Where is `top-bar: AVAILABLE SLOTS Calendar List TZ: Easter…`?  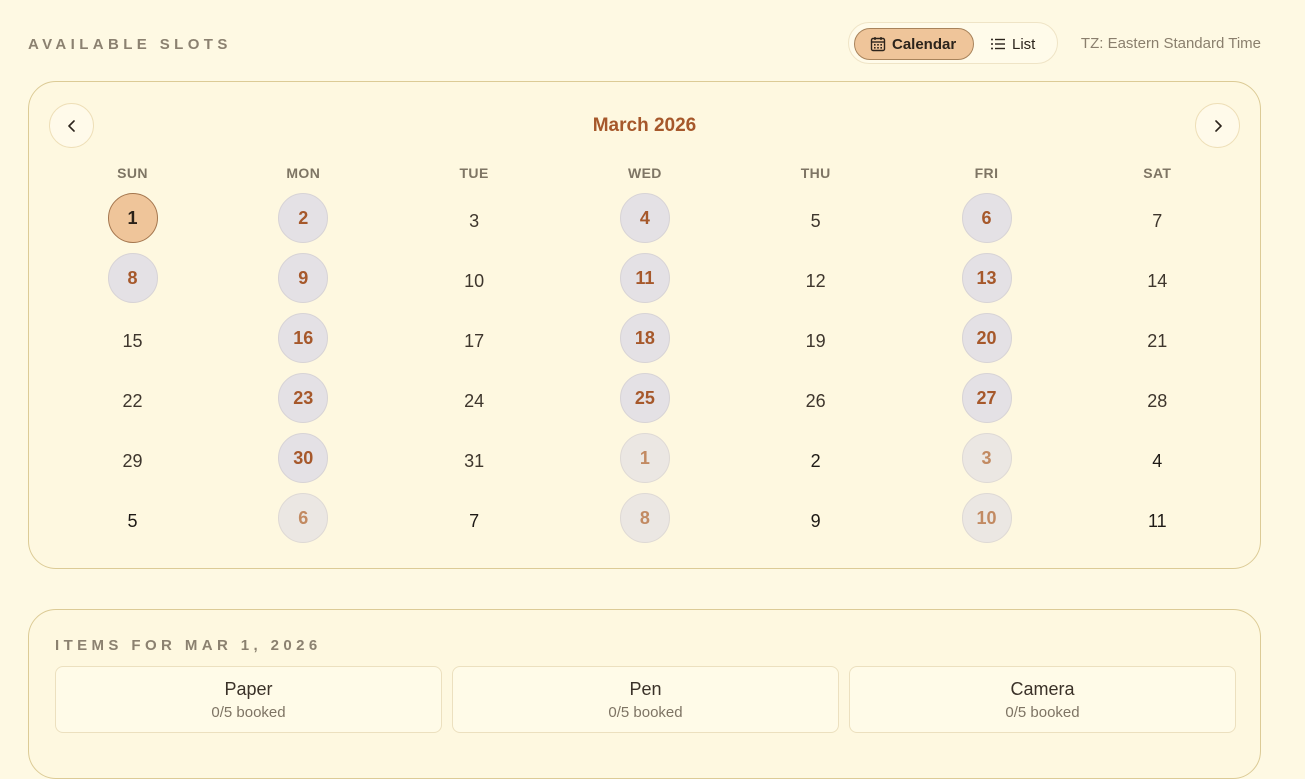 top-bar: AVAILABLE SLOTS Calendar List TZ: Easter… is located at coordinates (644, 44).